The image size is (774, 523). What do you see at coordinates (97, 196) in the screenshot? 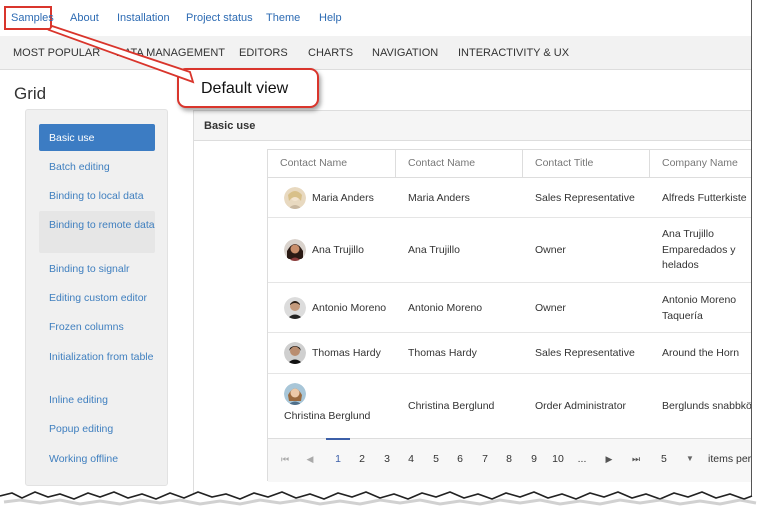
I see `sidebar-item-binding-local-data: Binding to local data` at bounding box center [97, 196].